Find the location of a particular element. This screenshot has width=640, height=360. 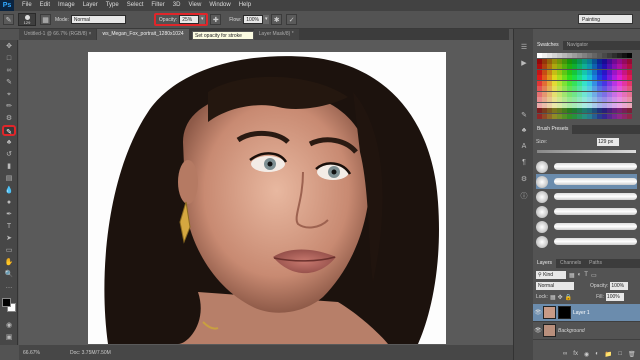

info-panel-icon: ⓘ is located at coordinates (524, 197).